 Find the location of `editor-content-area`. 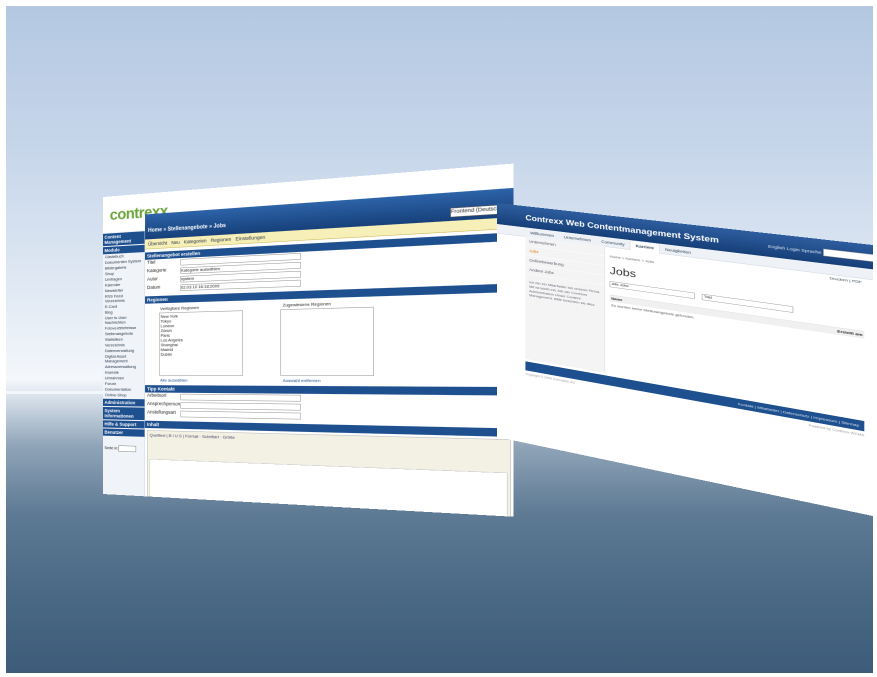

editor-content-area is located at coordinates (329, 488).